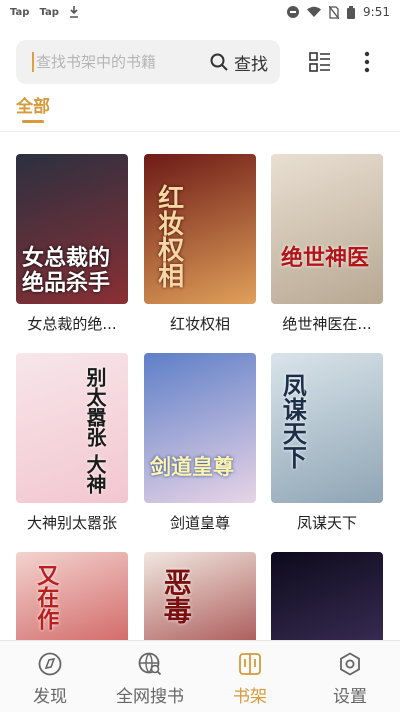 Image resolution: width=400 pixels, height=712 pixels. I want to click on nav-bookshelf-label: 书架, so click(250, 697).